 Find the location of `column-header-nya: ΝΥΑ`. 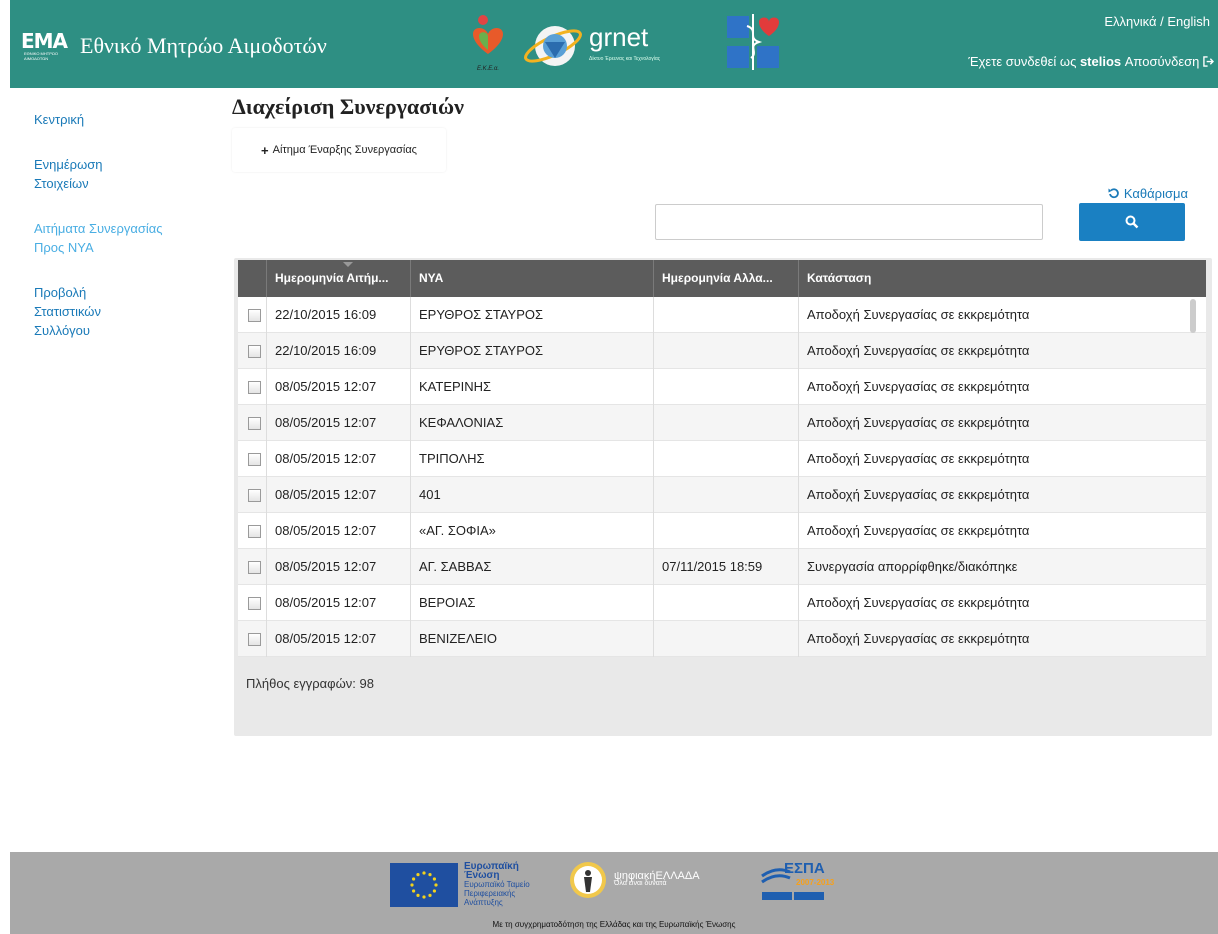

column-header-nya: ΝΥΑ is located at coordinates (532, 278).